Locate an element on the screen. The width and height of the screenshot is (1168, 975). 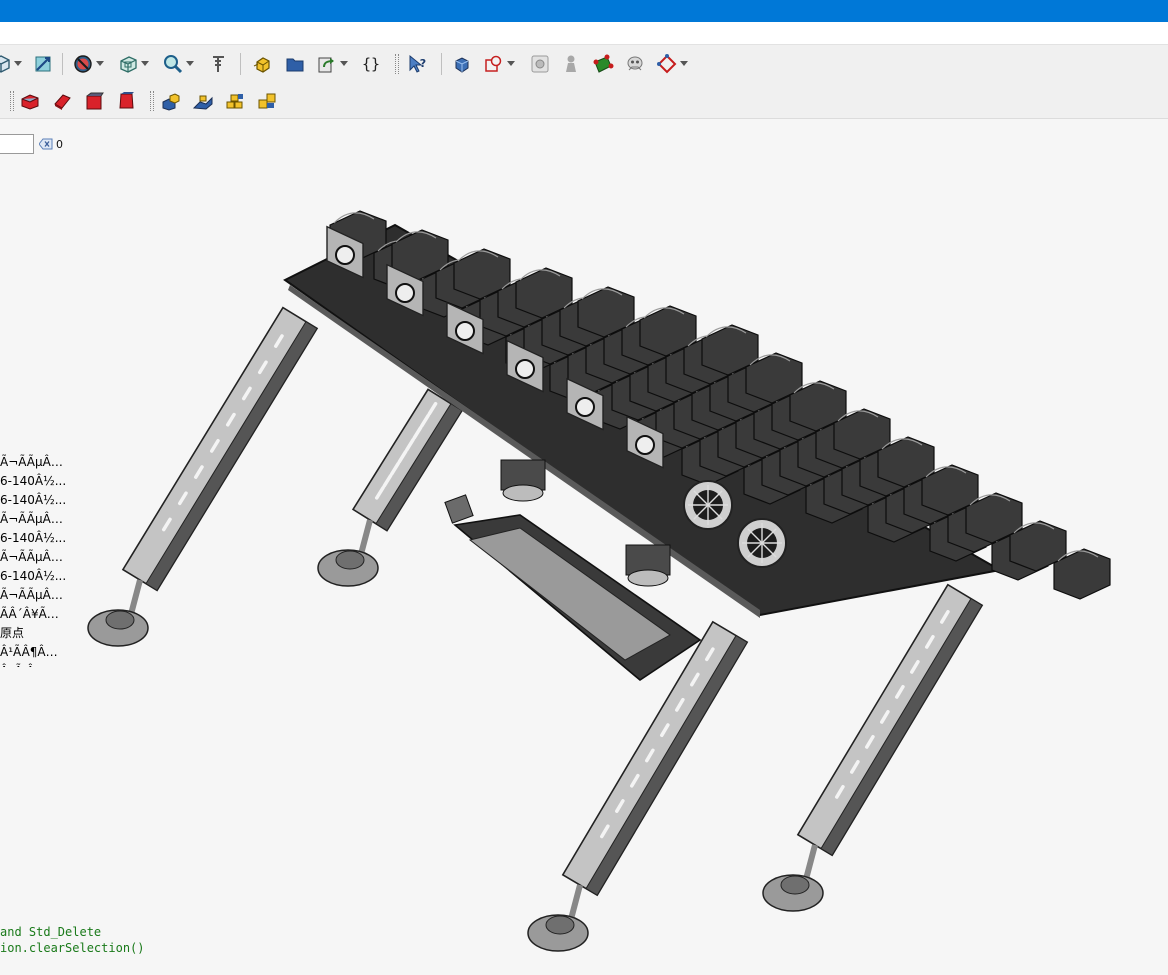
view-measure-icon is located at coordinates (43, 63).